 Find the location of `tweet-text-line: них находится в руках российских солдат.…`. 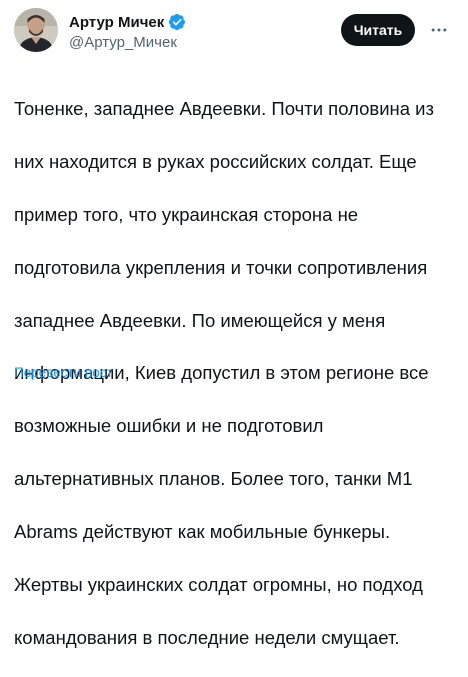

tweet-text-line: них находится в руках российских солдат.… is located at coordinates (215, 162).